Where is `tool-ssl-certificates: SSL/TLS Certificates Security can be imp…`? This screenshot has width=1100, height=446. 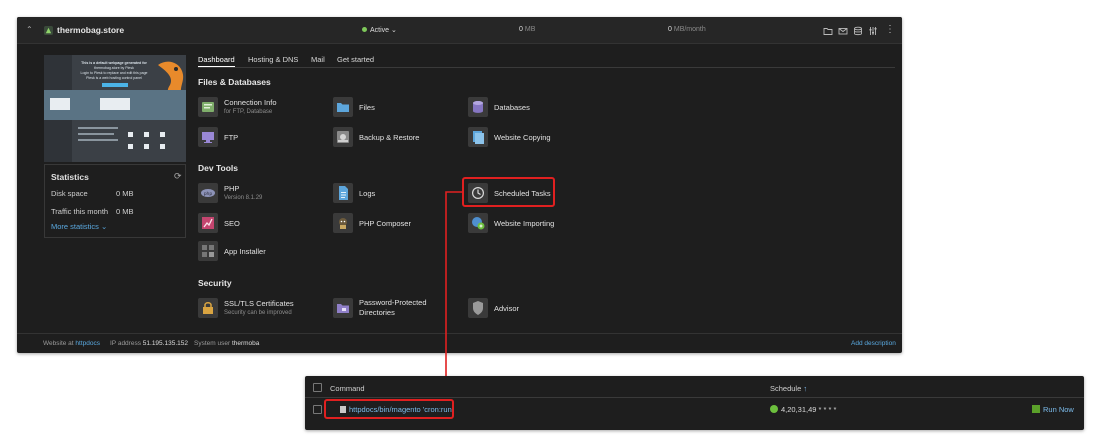
tool-ssl-certificates: SSL/TLS Certificates Security can be imp… is located at coordinates (253, 309).